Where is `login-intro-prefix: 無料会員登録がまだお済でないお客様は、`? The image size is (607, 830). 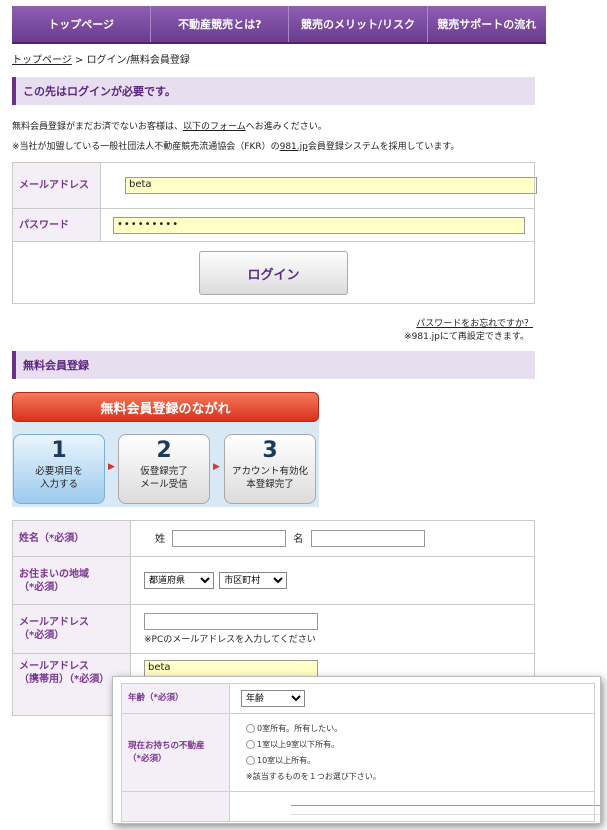 login-intro-prefix: 無料会員登録がまだお済でないお客様は、 is located at coordinates (98, 127).